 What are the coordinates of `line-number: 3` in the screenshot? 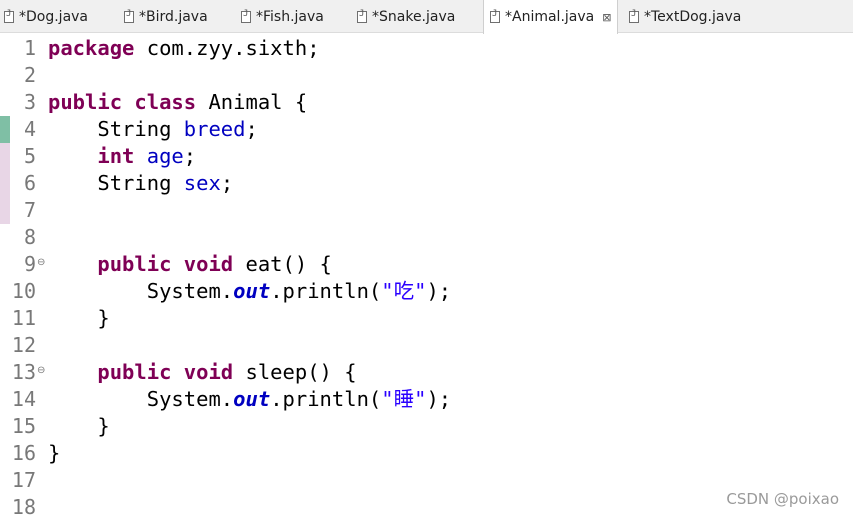 It's located at (29, 102).